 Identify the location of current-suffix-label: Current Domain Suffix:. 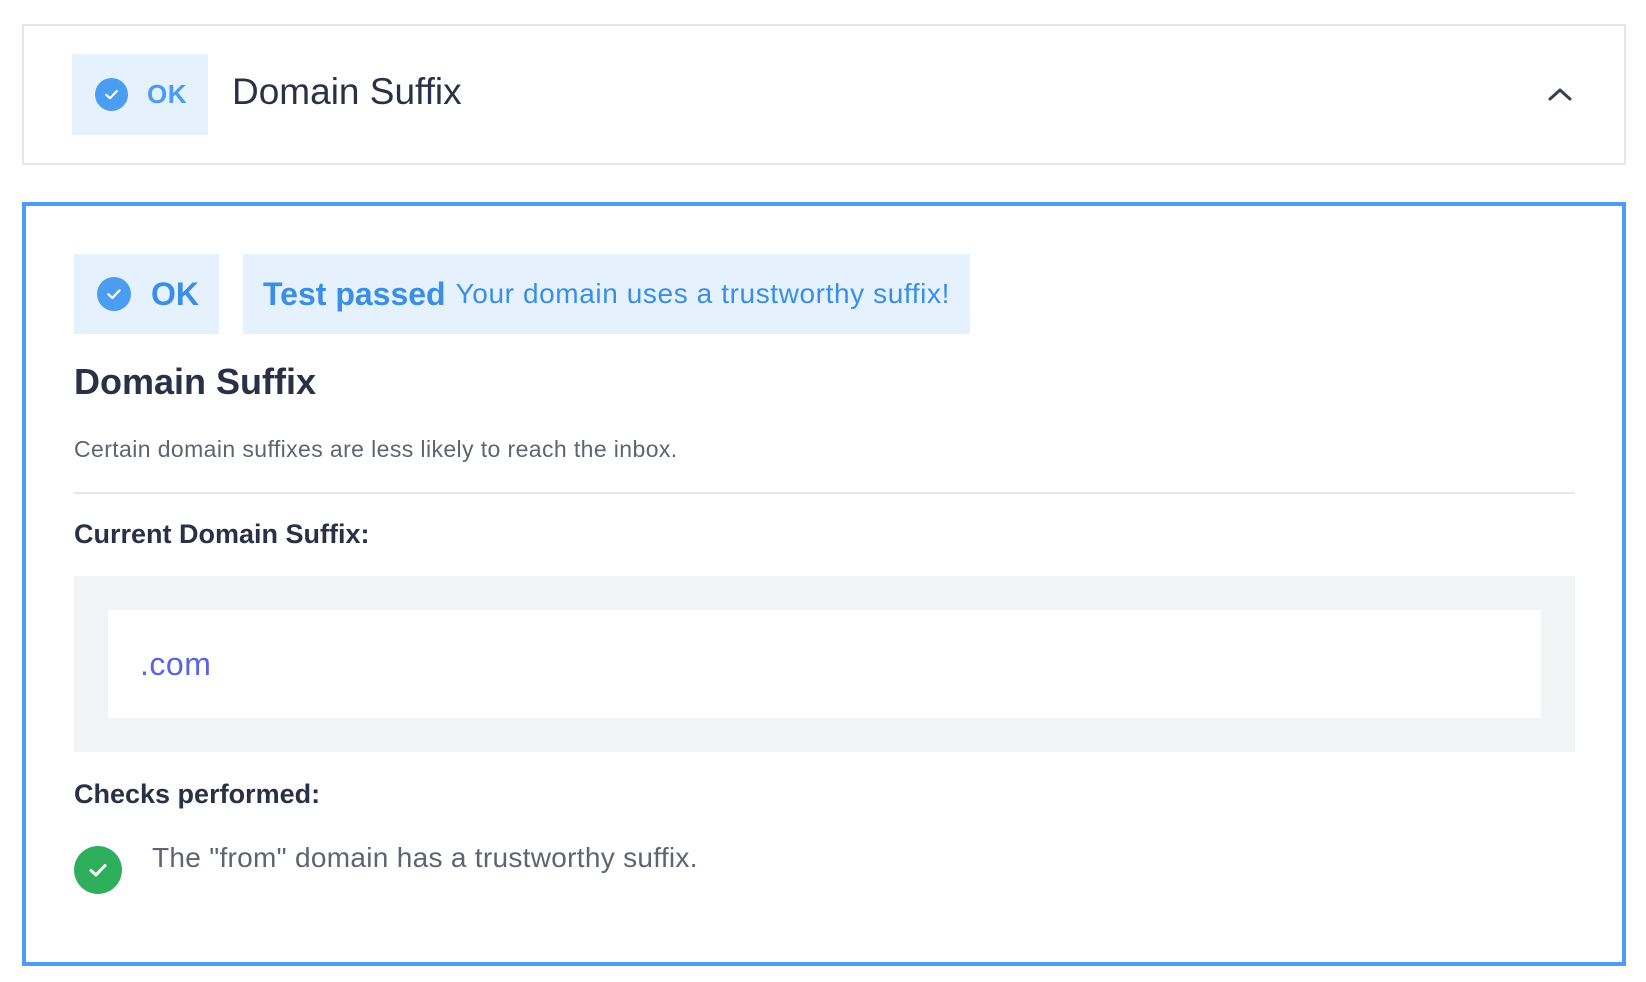
(222, 534).